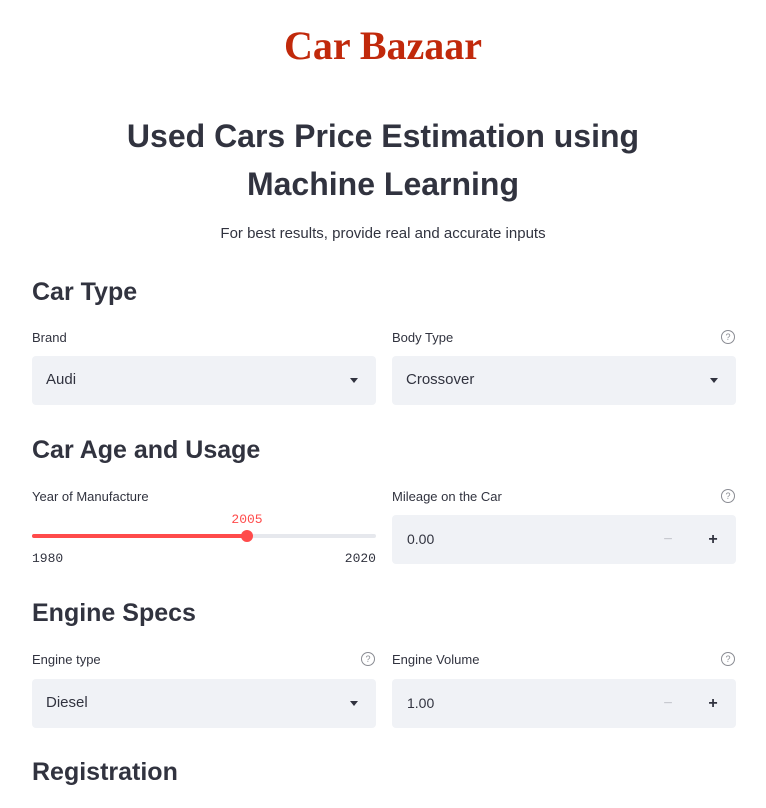  Describe the element at coordinates (85, 292) in the screenshot. I see `section-heading-car-type: Car Type` at that location.